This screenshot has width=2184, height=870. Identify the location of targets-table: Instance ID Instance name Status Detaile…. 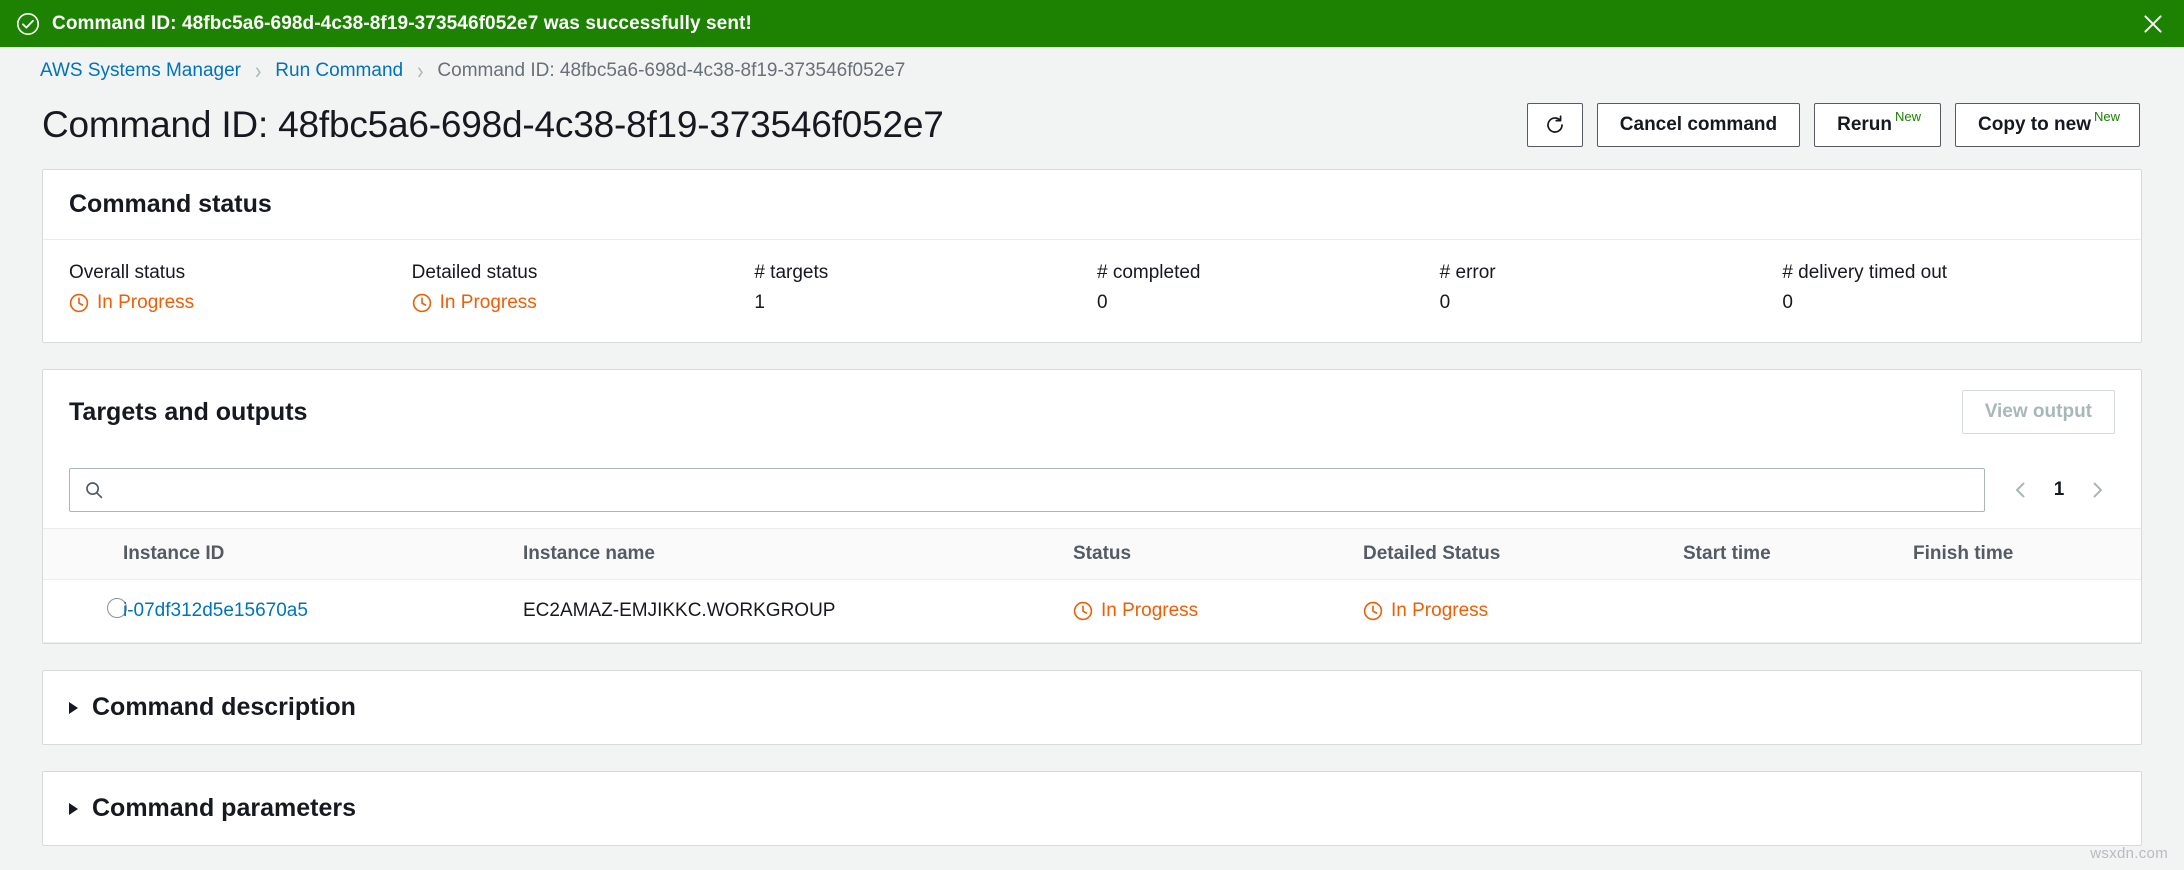
(1092, 585).